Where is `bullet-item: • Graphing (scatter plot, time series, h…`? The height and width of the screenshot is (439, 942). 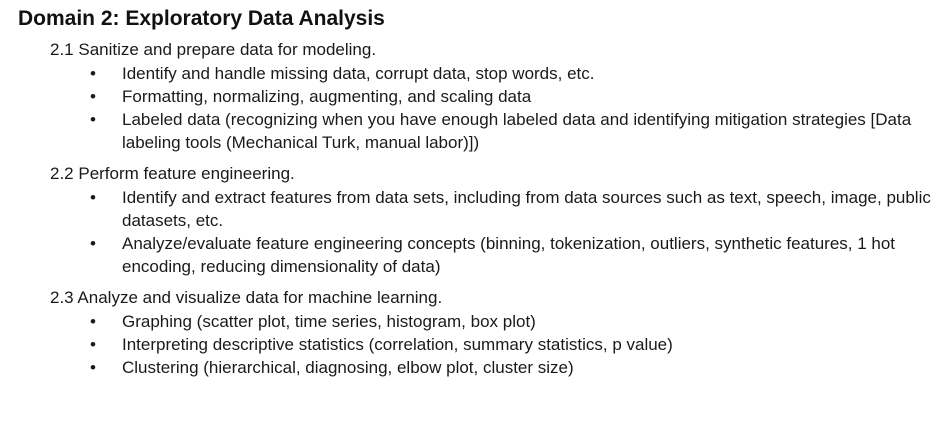 bullet-item: • Graphing (scatter plot, time series, h… is located at coordinates (480, 321).